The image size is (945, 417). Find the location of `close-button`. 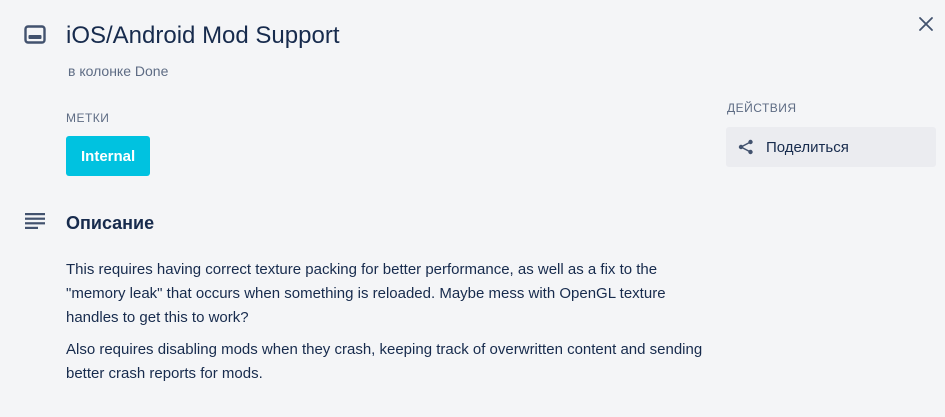

close-button is located at coordinates (926, 26).